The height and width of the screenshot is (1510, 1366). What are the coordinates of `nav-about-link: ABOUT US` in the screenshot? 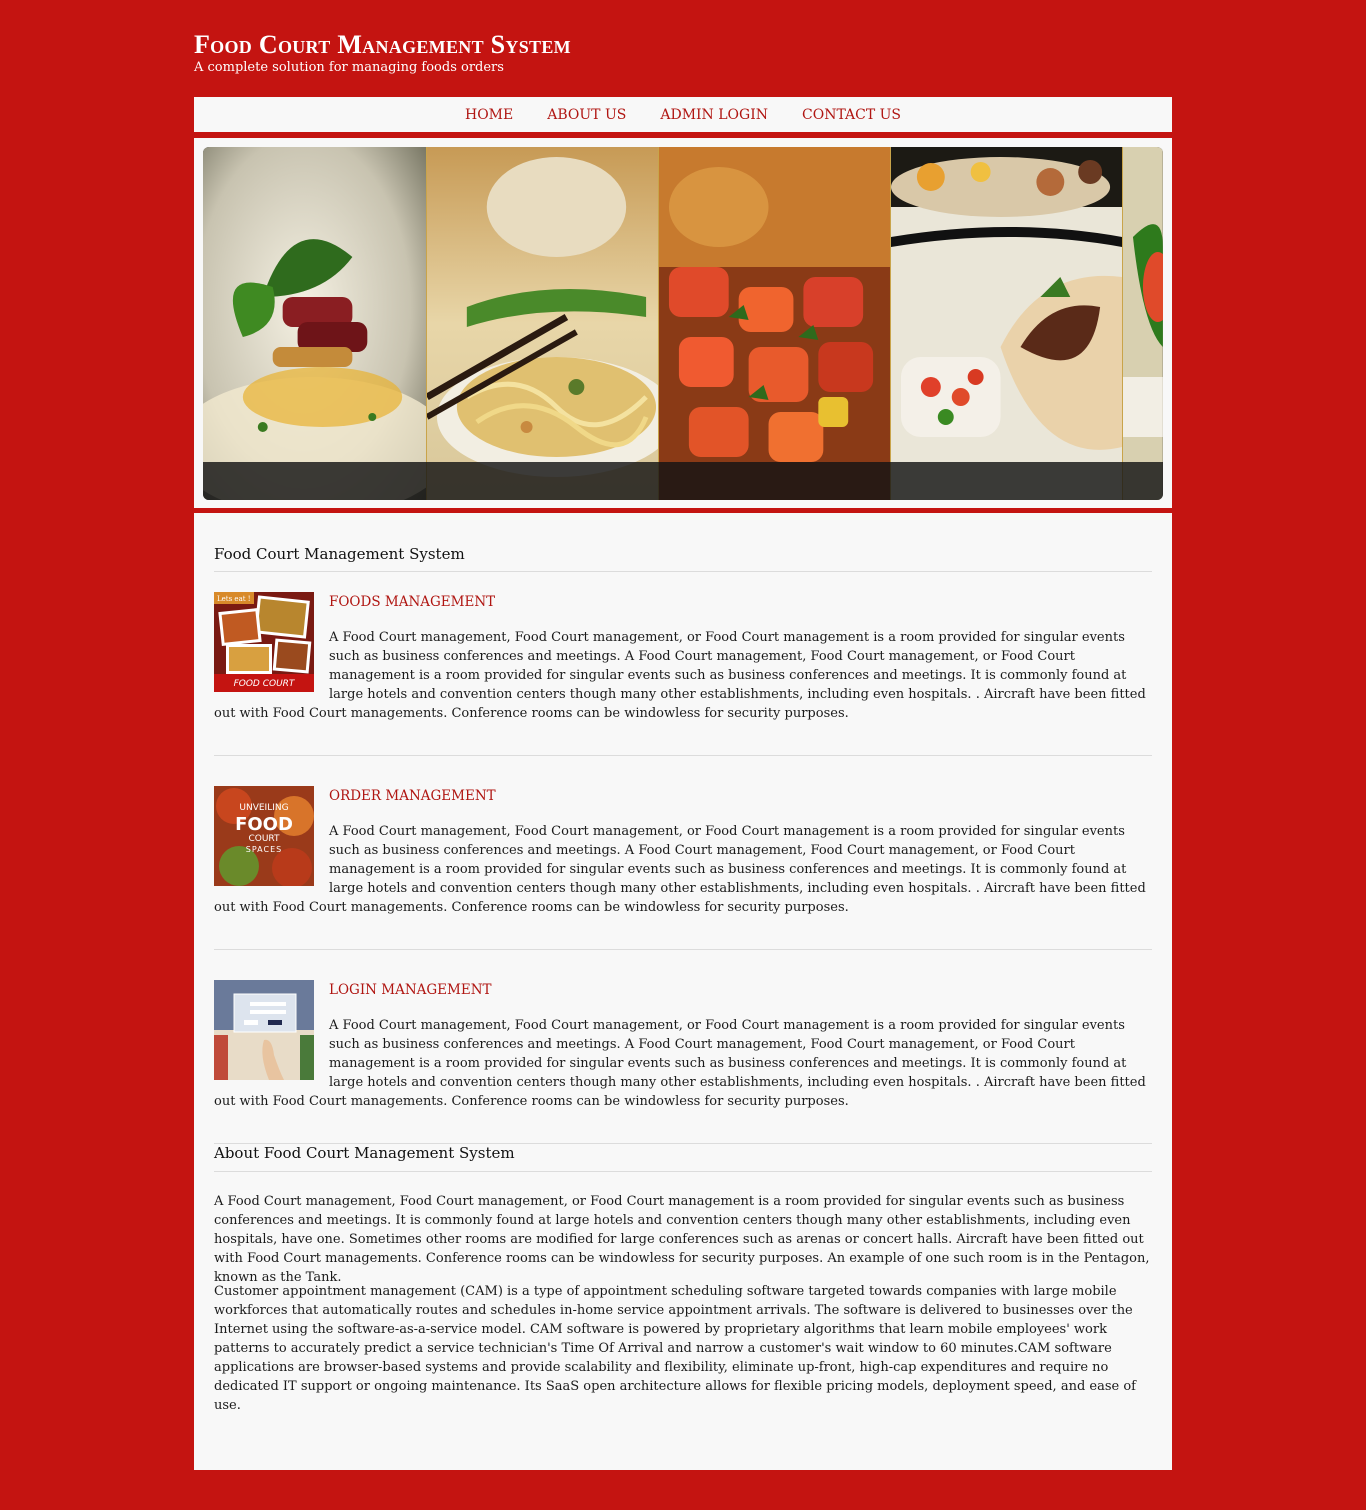 It's located at (586, 115).